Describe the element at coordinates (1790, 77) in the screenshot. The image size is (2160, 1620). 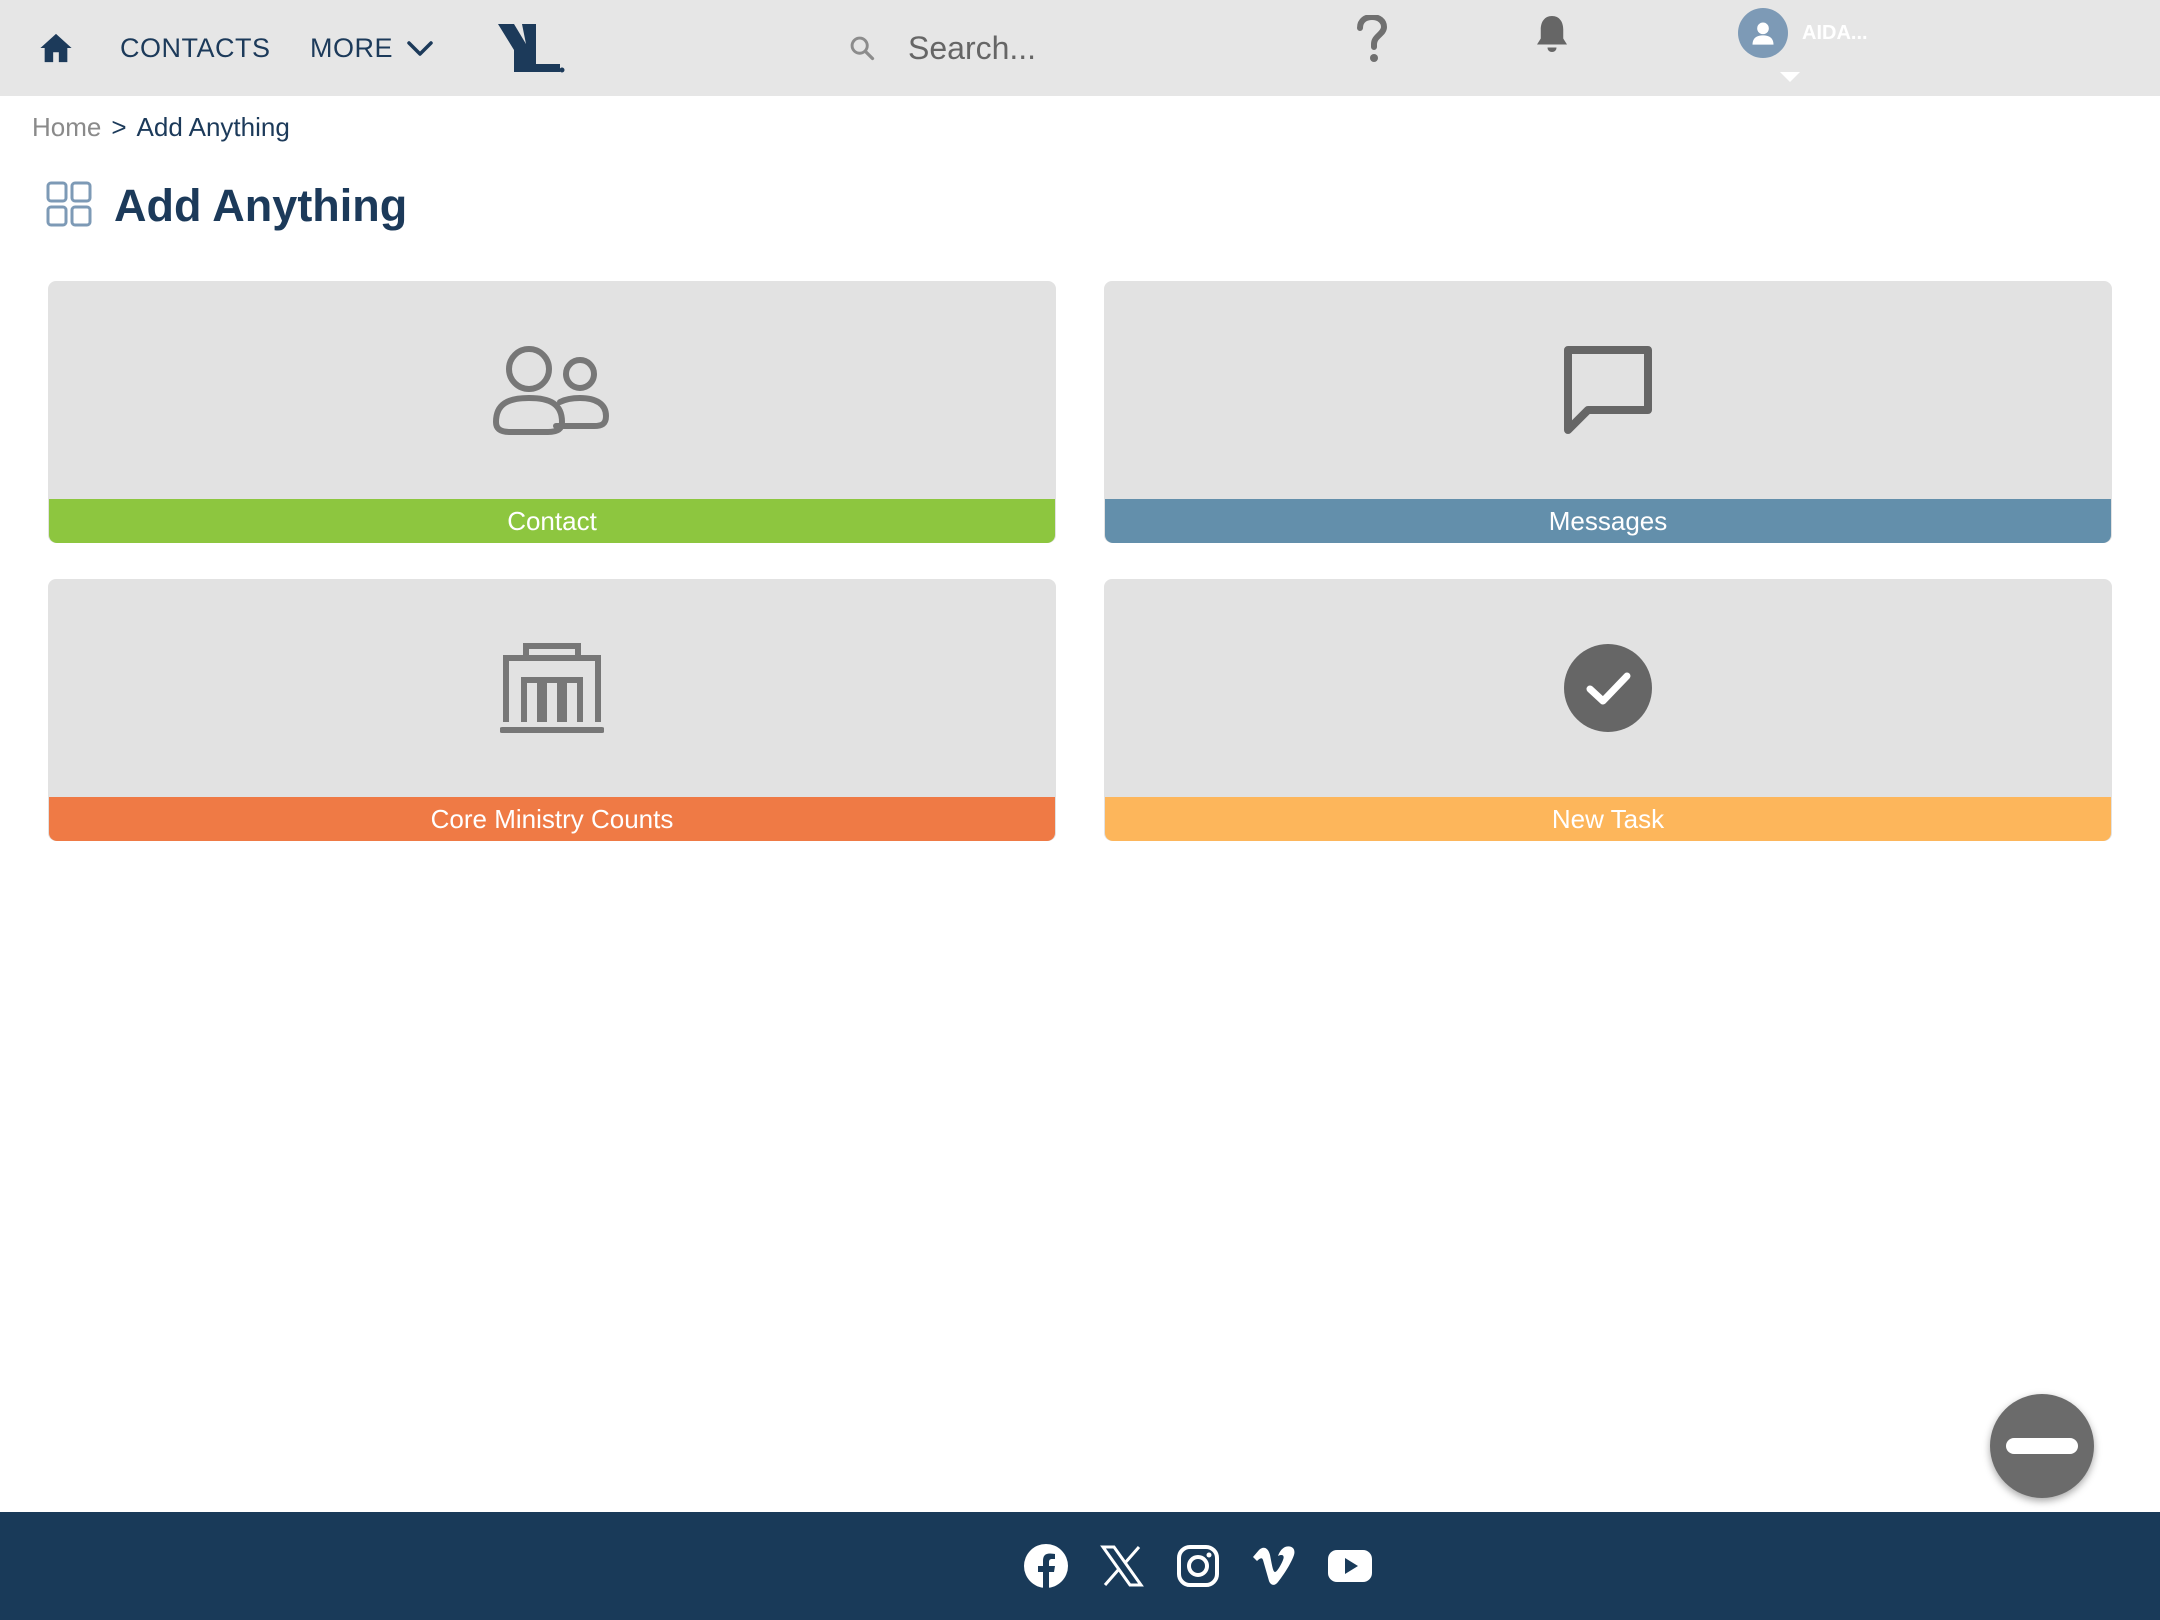
I see `caret-down-icon` at that location.